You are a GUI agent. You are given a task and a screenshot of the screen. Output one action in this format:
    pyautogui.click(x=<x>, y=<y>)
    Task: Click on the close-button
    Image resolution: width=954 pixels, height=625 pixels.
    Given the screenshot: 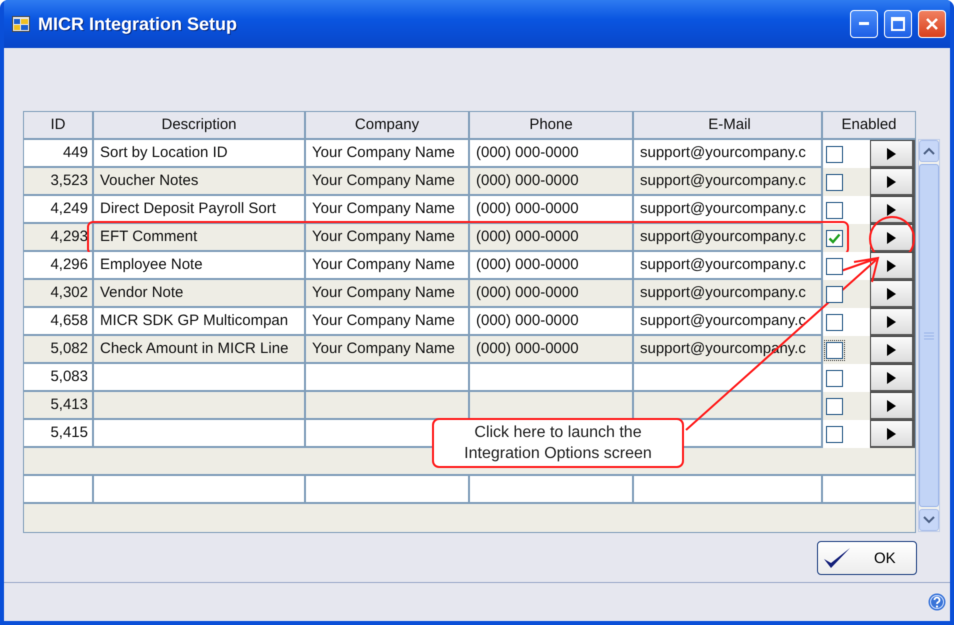 What is the action you would take?
    pyautogui.click(x=932, y=24)
    